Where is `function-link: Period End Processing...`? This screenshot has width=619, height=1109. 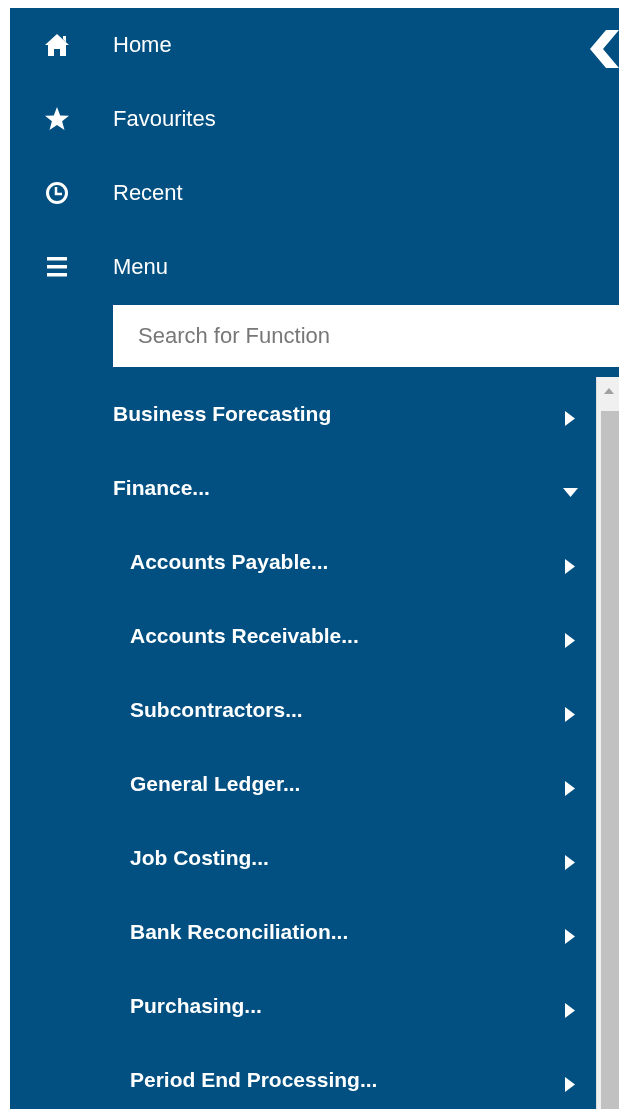 function-link: Period End Processing... is located at coordinates (254, 1080).